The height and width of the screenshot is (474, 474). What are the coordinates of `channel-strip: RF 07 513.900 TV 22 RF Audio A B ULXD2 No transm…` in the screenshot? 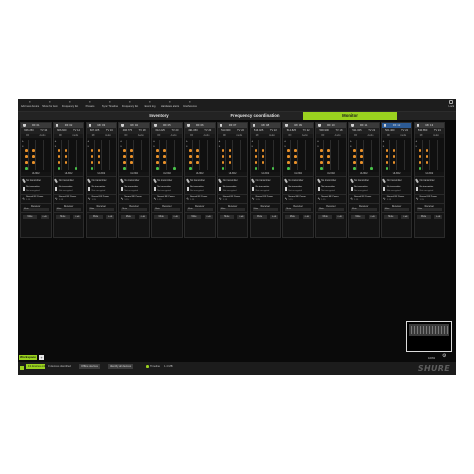 It's located at (232, 180).